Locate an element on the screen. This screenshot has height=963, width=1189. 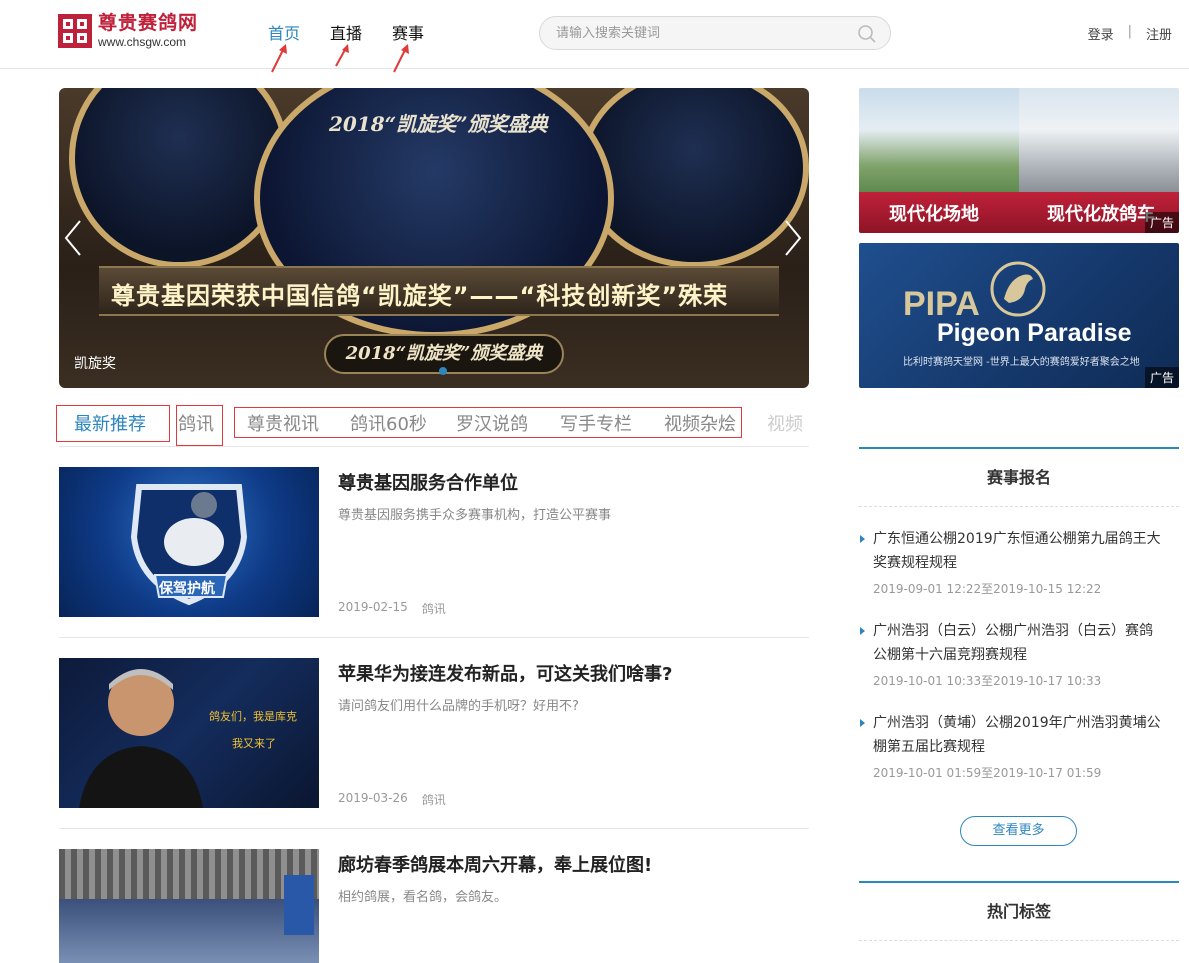
article-meta: 2019-03-26 鸽讯 is located at coordinates (399, 799).